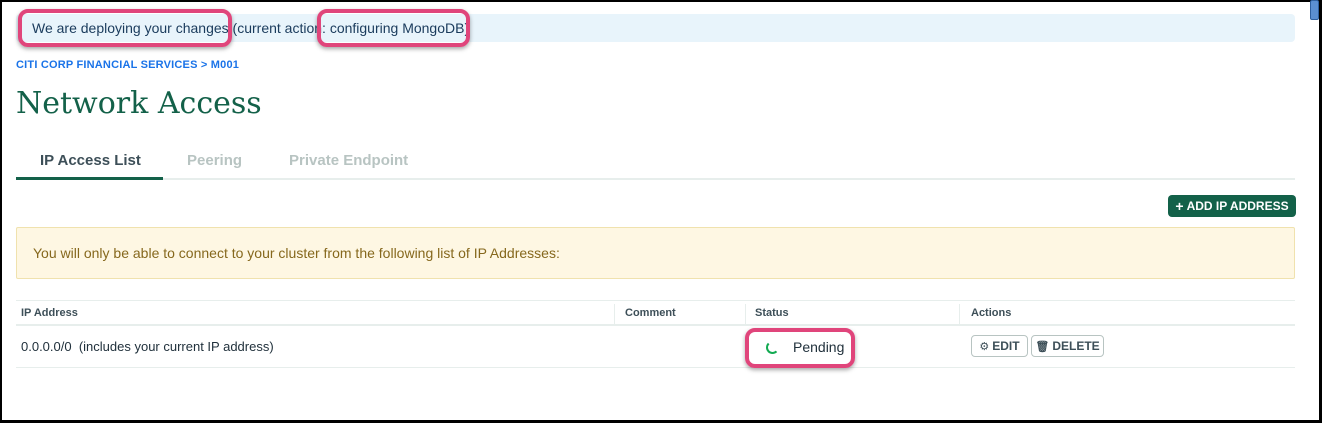  Describe the element at coordinates (348, 160) in the screenshot. I see `tab-private-endpoint: Private Endpoint` at that location.